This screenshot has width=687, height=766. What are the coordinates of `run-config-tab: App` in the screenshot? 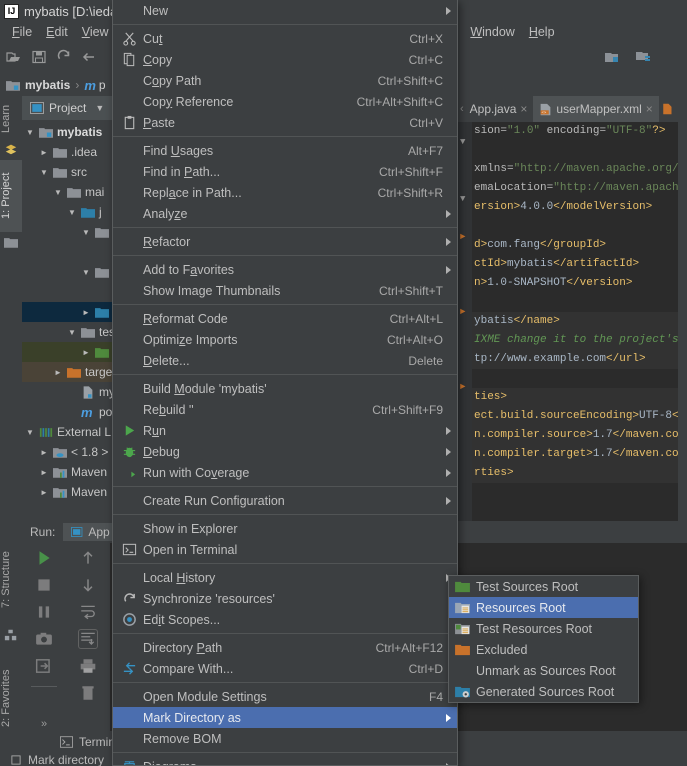 It's located at (90, 532).